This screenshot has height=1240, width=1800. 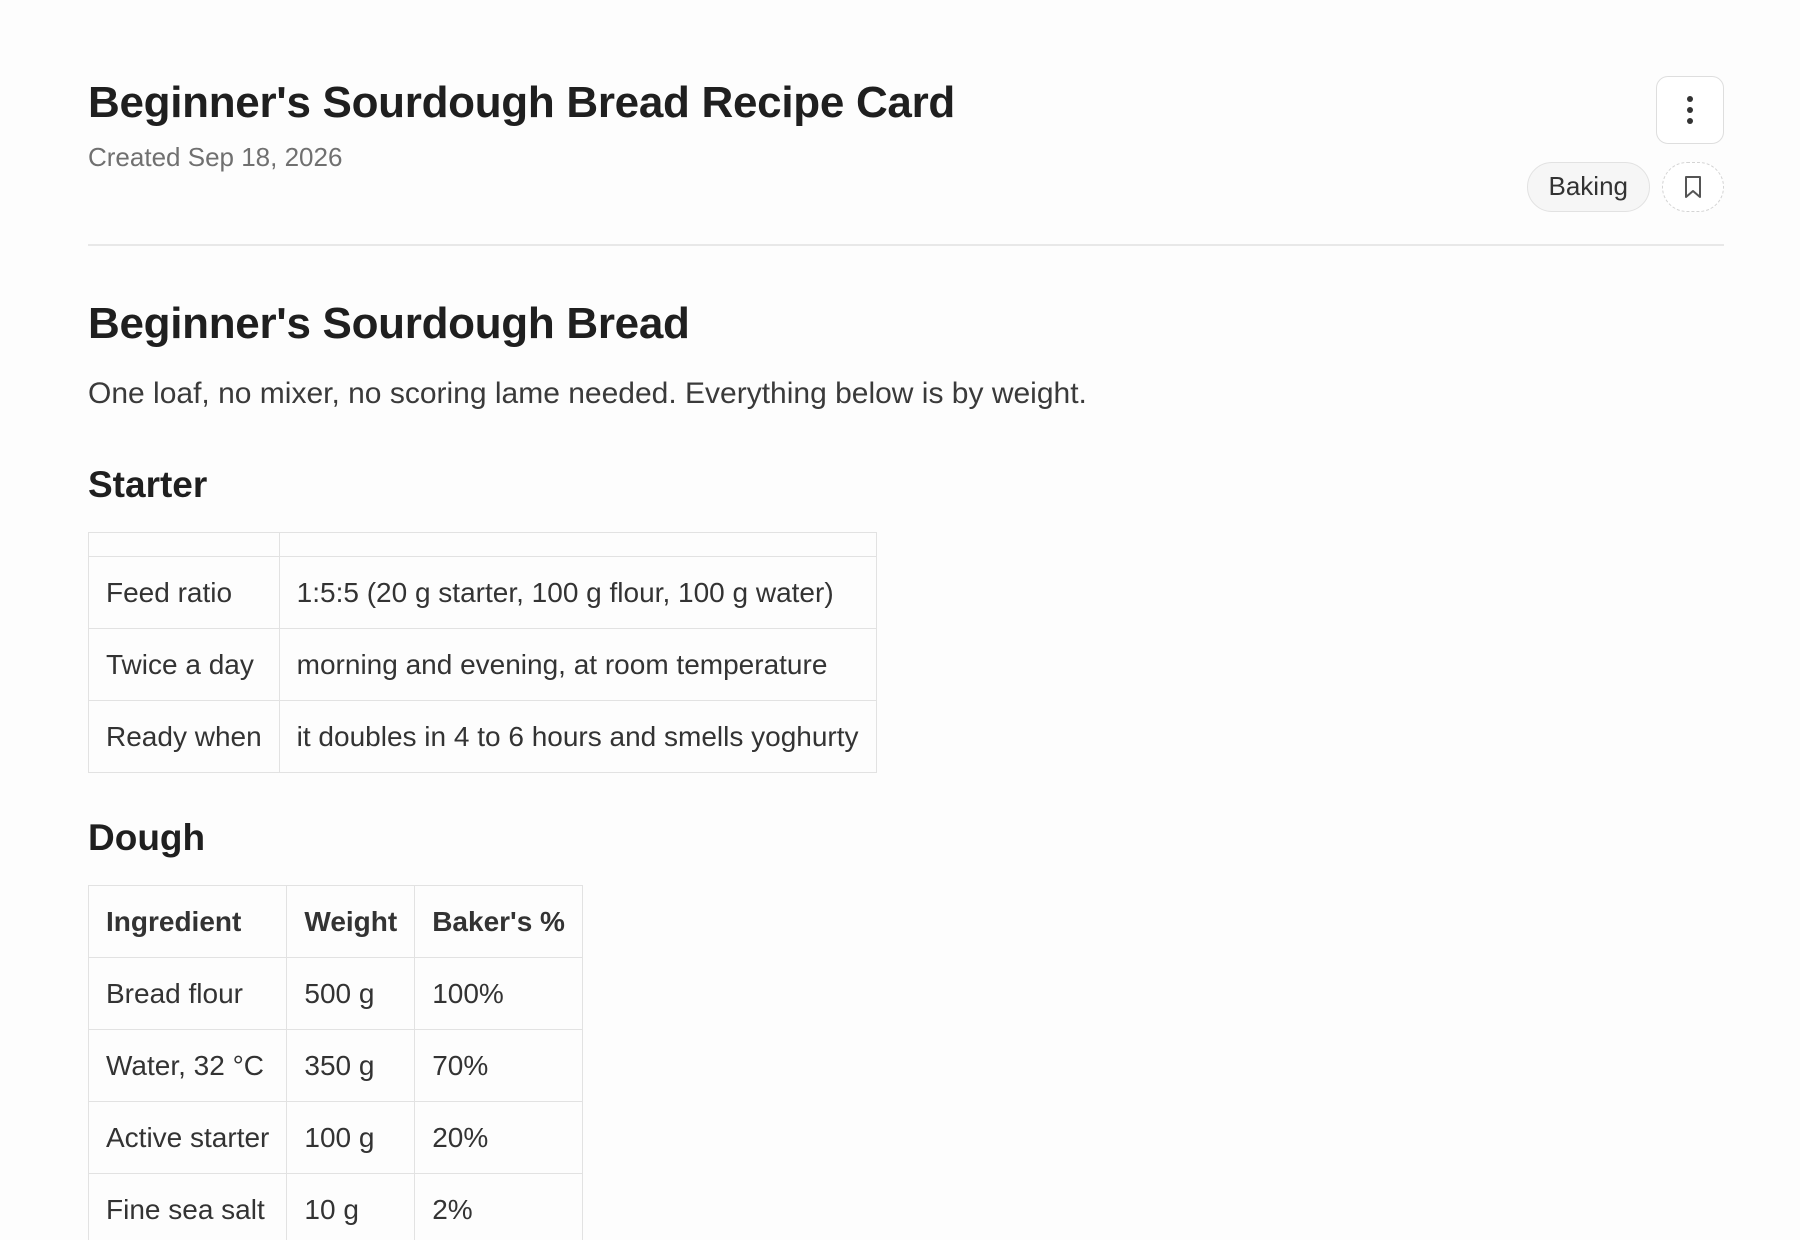 I want to click on tag-chip-baking: Baking, so click(x=1588, y=187).